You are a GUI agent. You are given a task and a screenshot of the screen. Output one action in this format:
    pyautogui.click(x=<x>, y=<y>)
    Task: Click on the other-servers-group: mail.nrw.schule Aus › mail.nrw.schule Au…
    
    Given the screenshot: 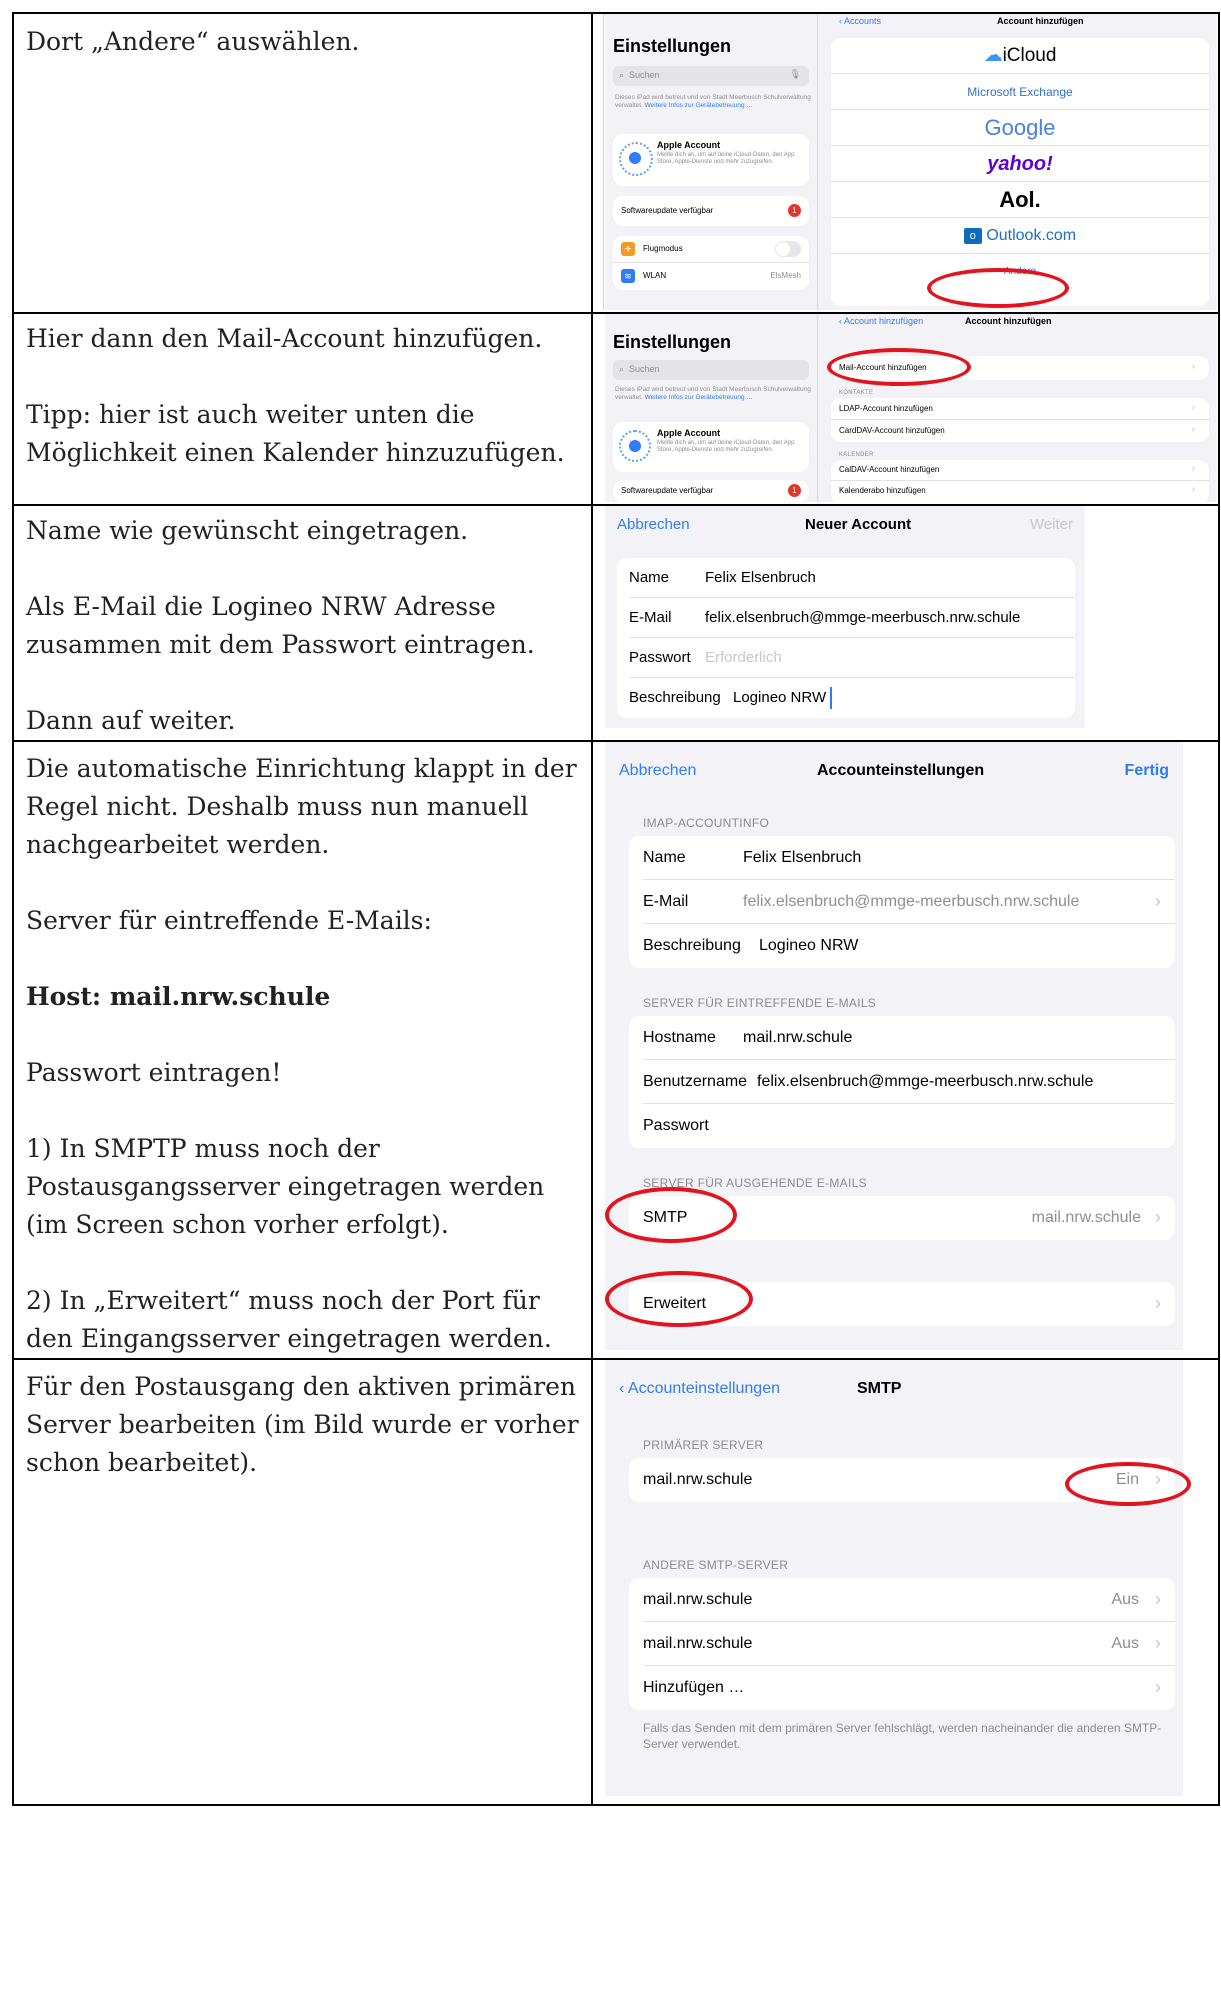 What is the action you would take?
    pyautogui.click(x=902, y=1644)
    